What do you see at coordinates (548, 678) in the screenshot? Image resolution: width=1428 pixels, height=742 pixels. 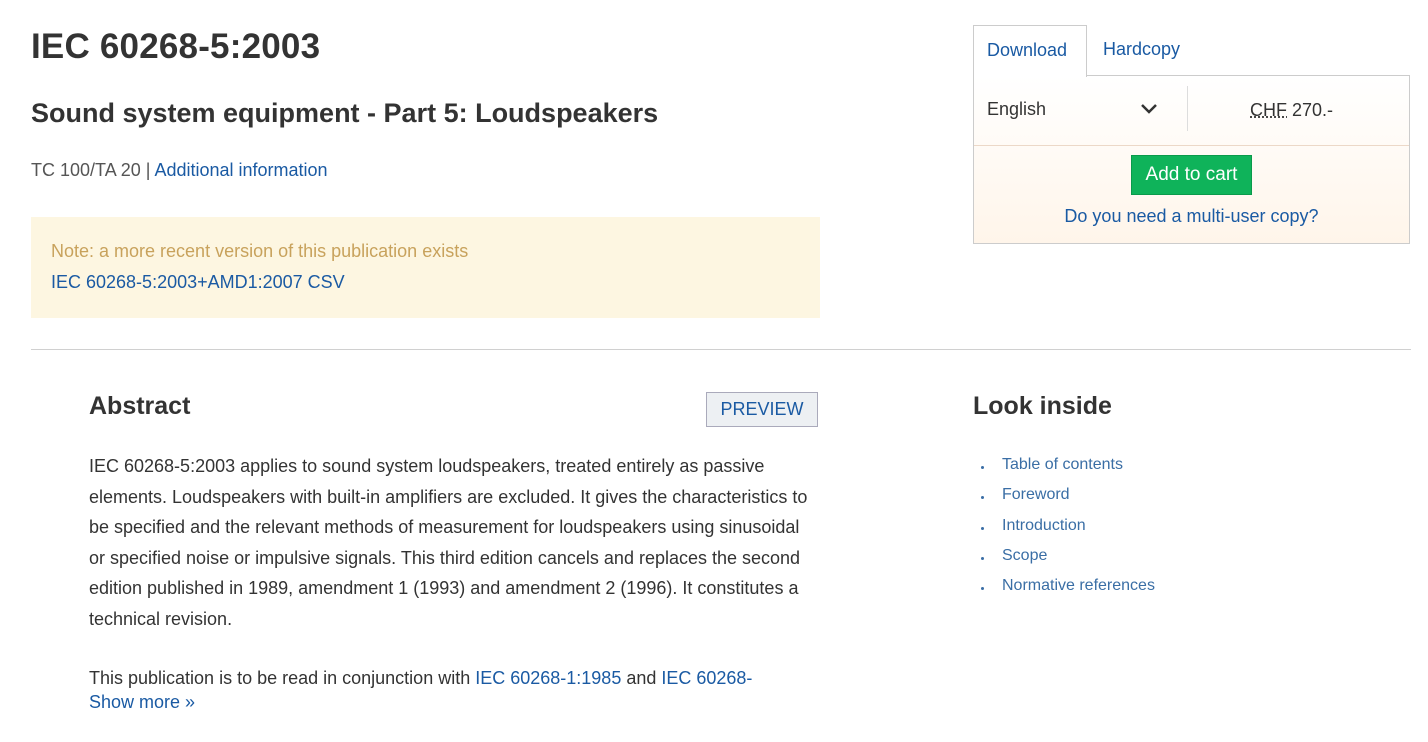 I see `standard-link-1: IEC 60268-1:1985` at bounding box center [548, 678].